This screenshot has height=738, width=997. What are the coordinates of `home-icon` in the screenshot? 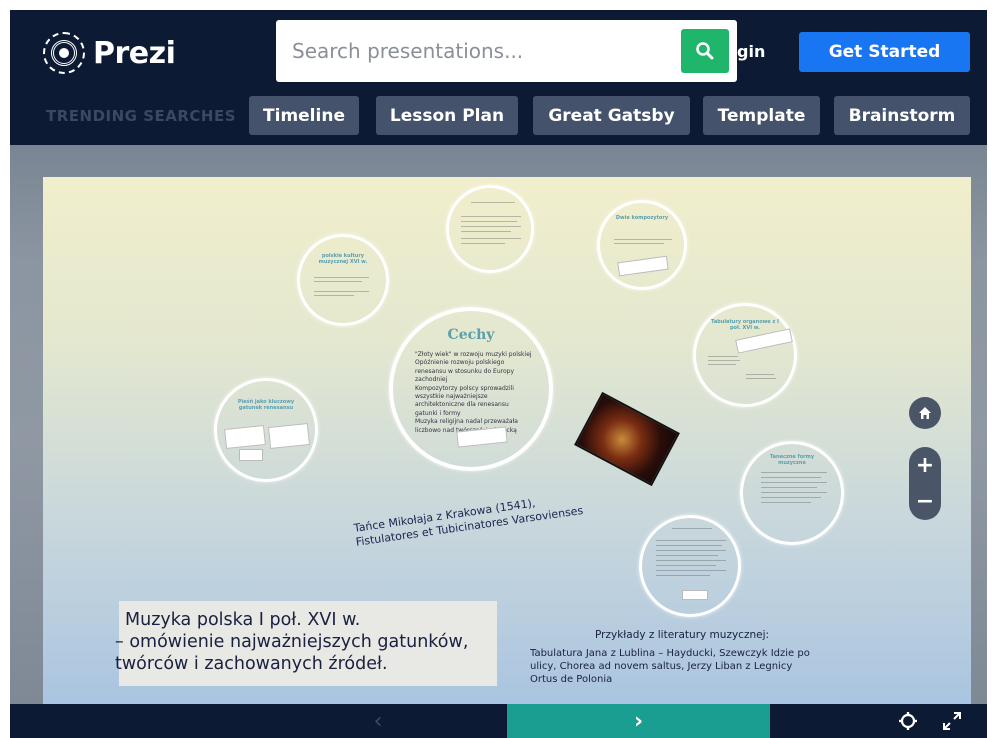 It's located at (925, 413).